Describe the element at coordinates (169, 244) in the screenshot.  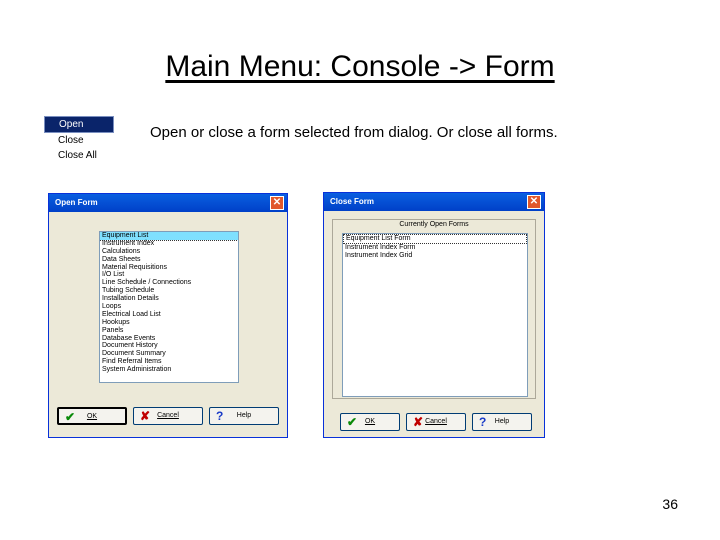
I see `list-item: Instrument Index` at that location.